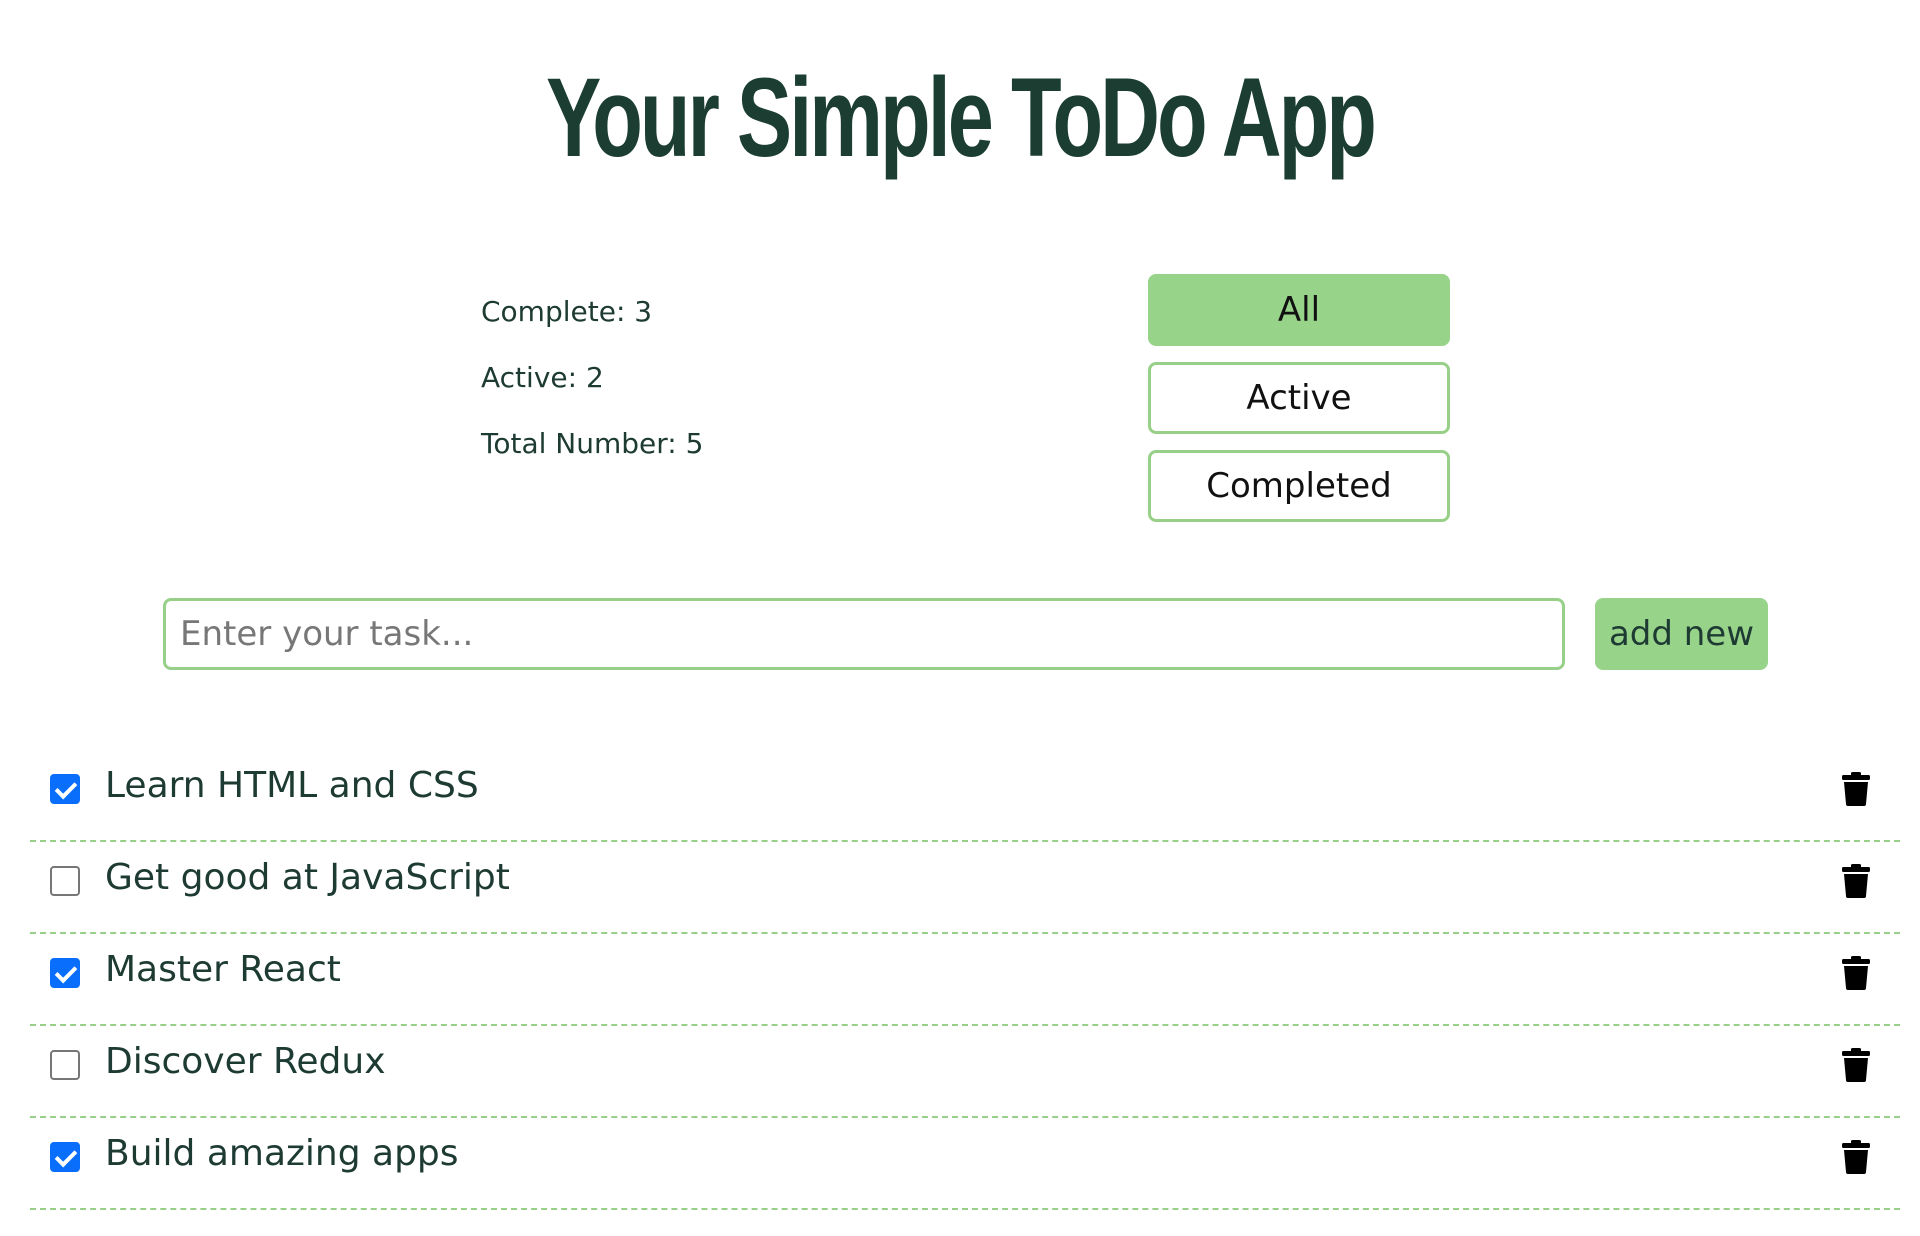 The image size is (1920, 1236). Describe the element at coordinates (223, 969) in the screenshot. I see `todo-text: Master React` at that location.